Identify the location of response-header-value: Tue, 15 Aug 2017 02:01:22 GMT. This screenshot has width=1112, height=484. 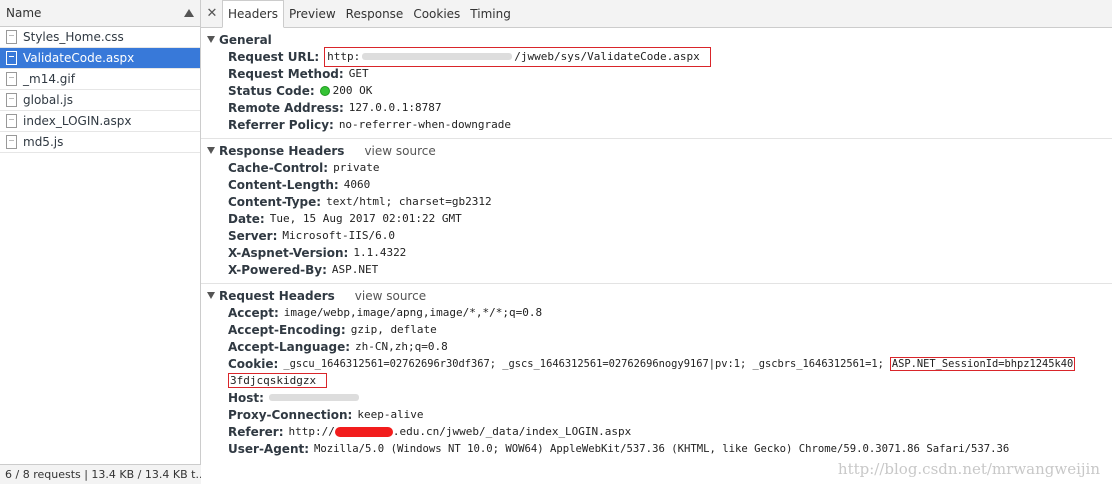
(365, 218).